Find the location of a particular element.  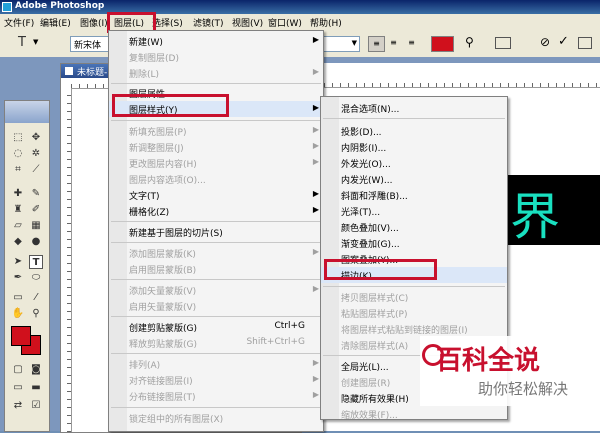

checkbox-icon: ☑ is located at coordinates (36, 406).